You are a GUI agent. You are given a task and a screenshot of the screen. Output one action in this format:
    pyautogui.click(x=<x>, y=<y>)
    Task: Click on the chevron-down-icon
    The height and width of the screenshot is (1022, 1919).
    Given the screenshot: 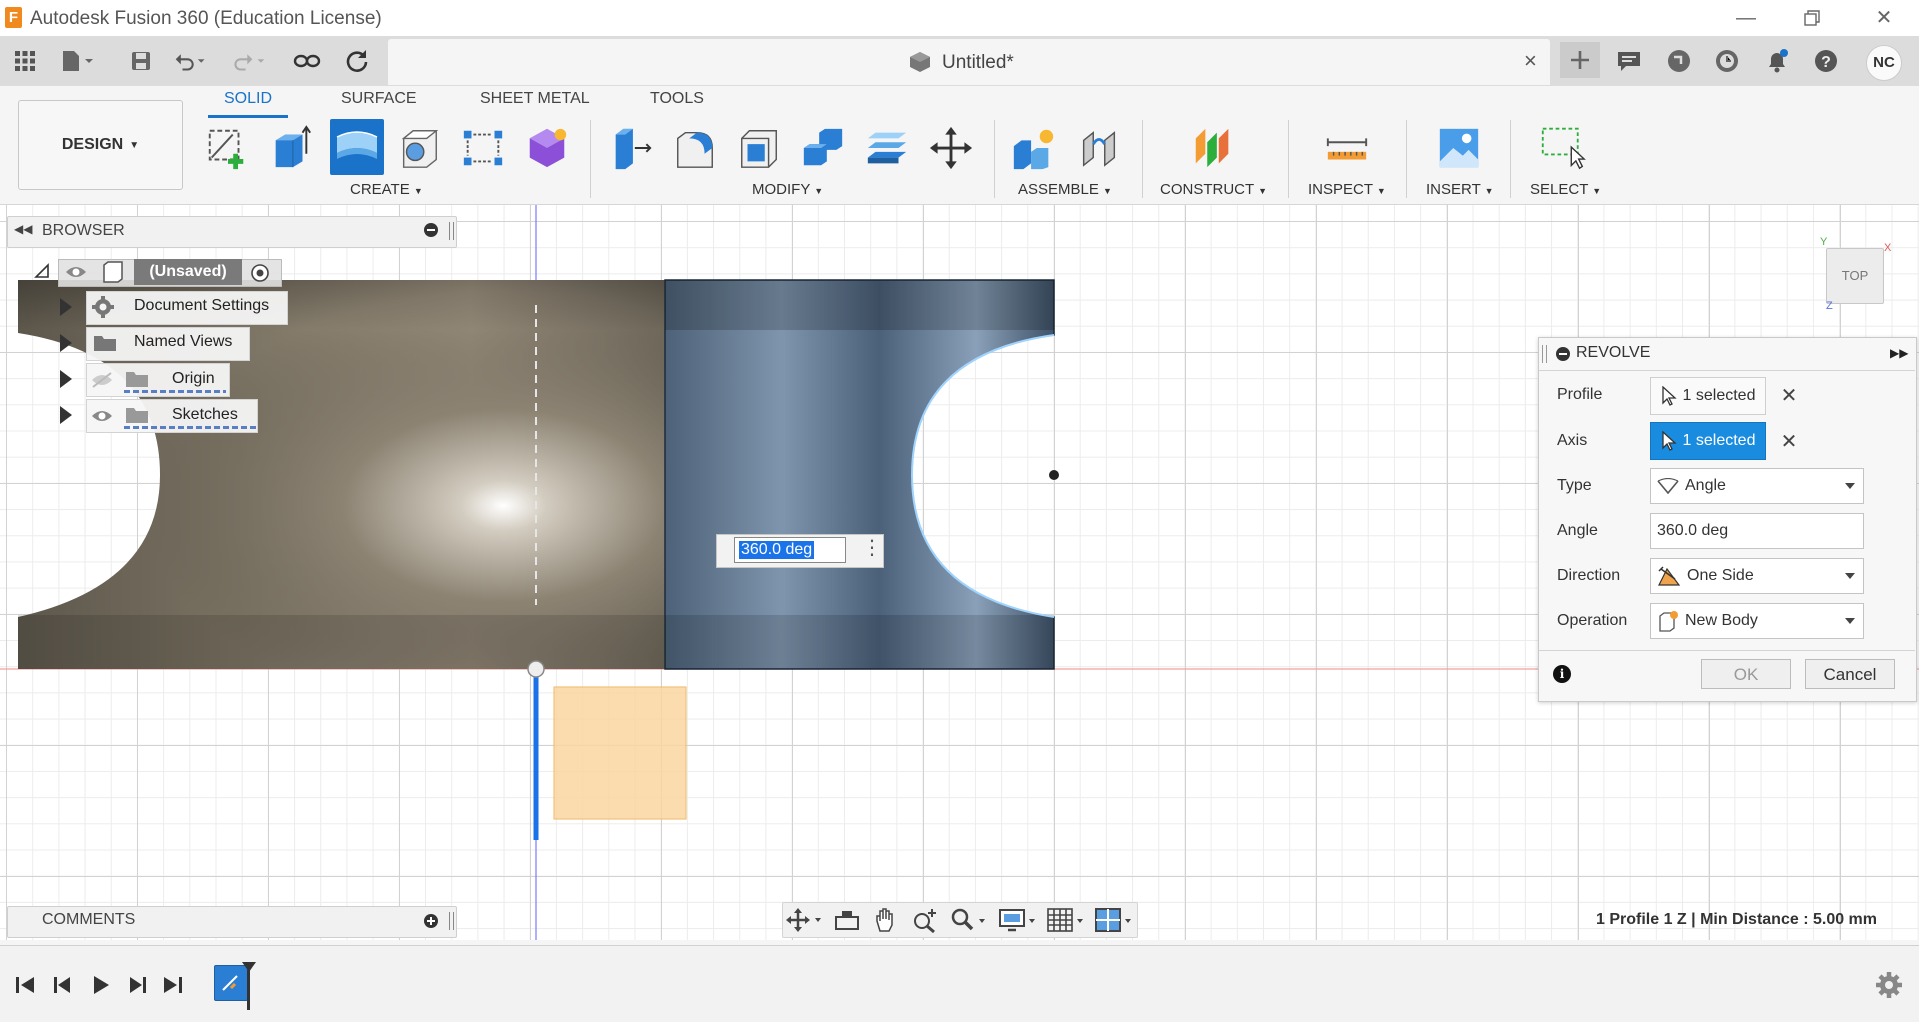 What is the action you would take?
    pyautogui.click(x=1850, y=486)
    